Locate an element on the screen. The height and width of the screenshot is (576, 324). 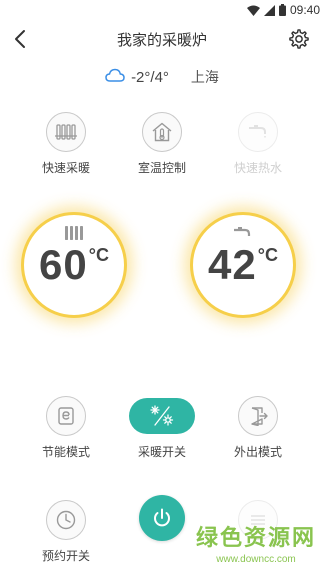
room-temp-control-button: 室温控制 is located at coordinates (162, 144).